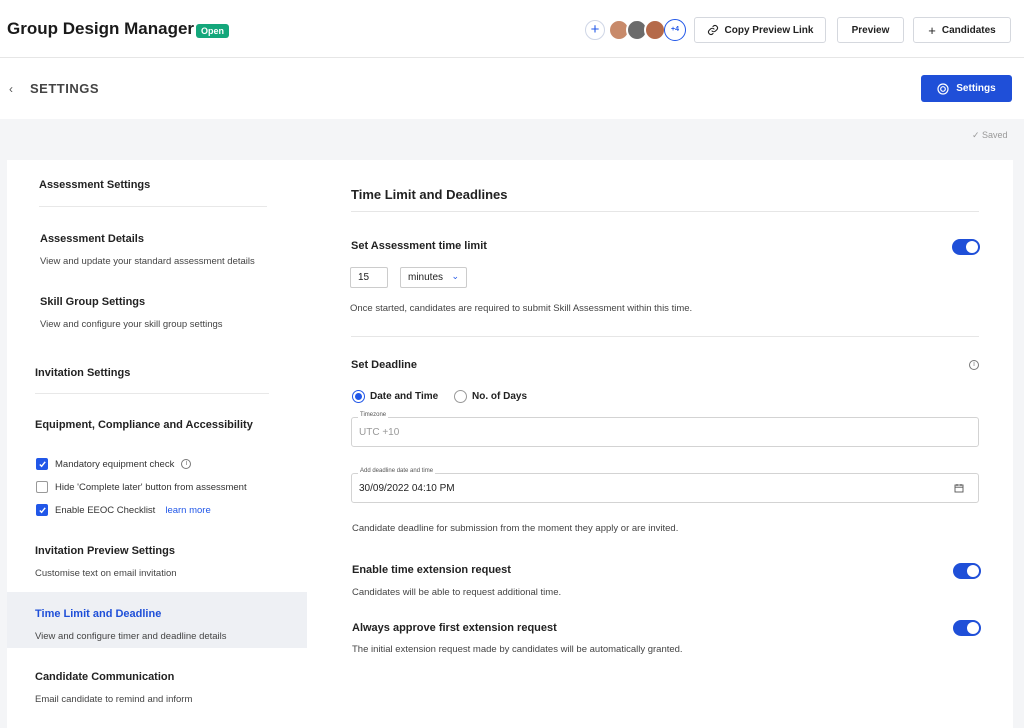  What do you see at coordinates (397, 471) in the screenshot?
I see `field-label: Add deadline date and time` at bounding box center [397, 471].